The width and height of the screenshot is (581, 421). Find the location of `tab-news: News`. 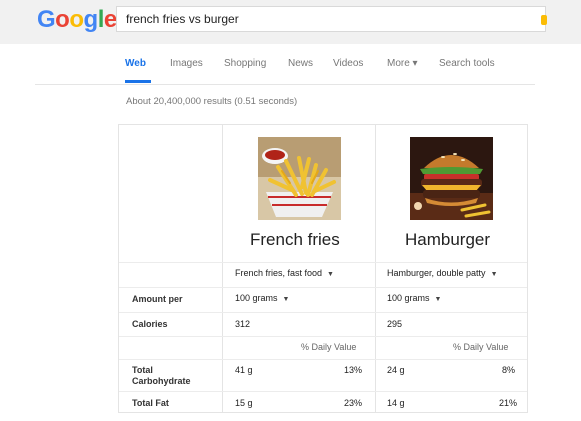

tab-news: News is located at coordinates (300, 63).